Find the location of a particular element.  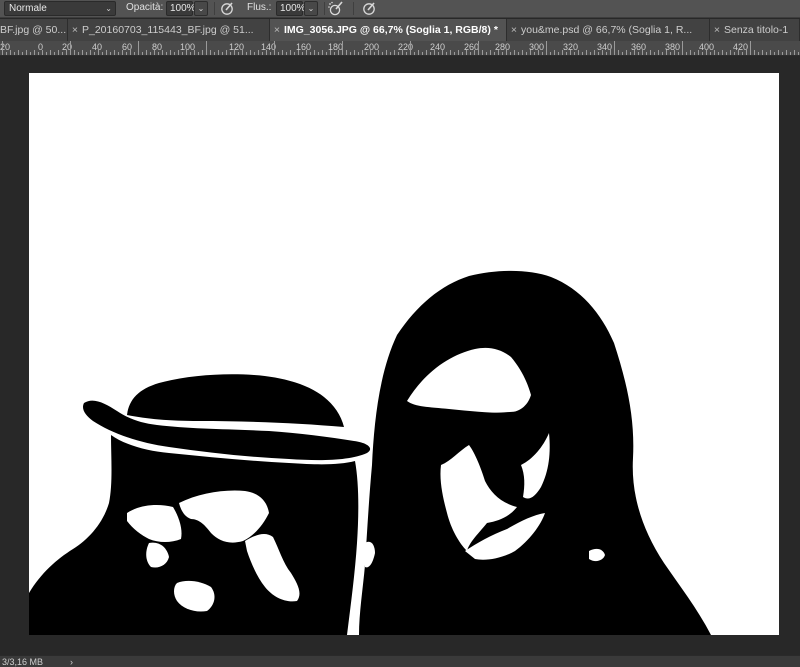

chevron-down-icon: ⌄ is located at coordinates (108, 8).